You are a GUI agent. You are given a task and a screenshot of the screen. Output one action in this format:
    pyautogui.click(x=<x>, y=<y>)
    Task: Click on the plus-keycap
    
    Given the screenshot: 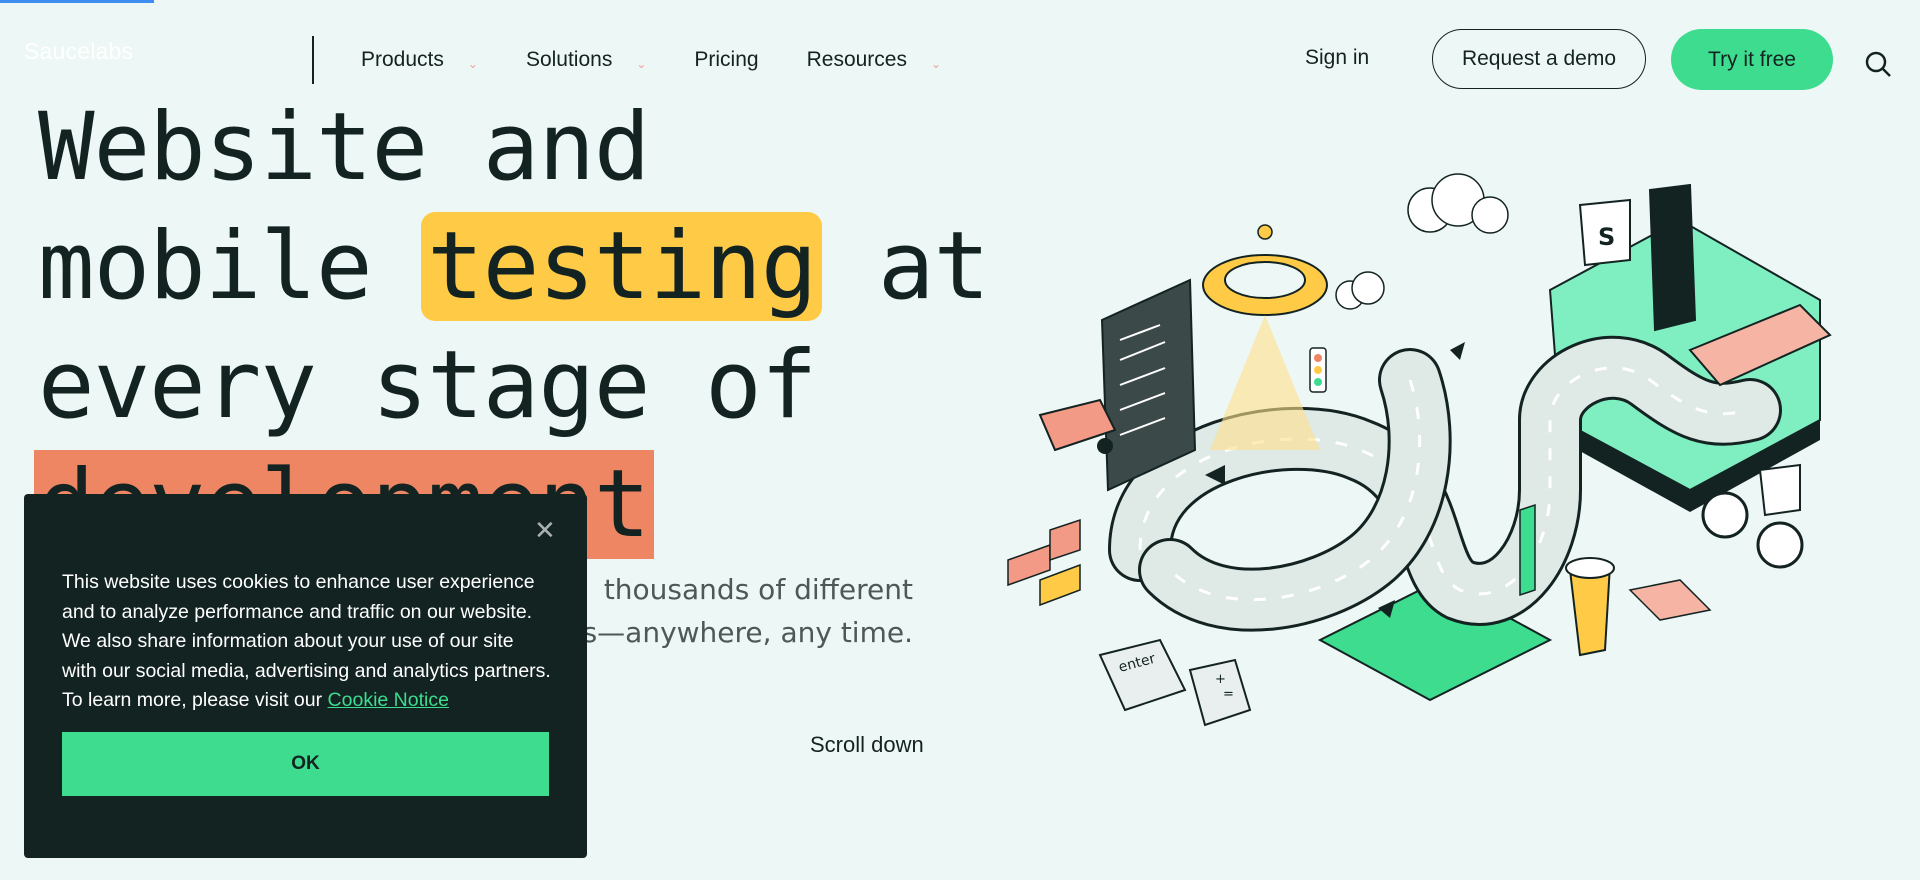 What is the action you would take?
    pyautogui.click(x=1220, y=692)
    